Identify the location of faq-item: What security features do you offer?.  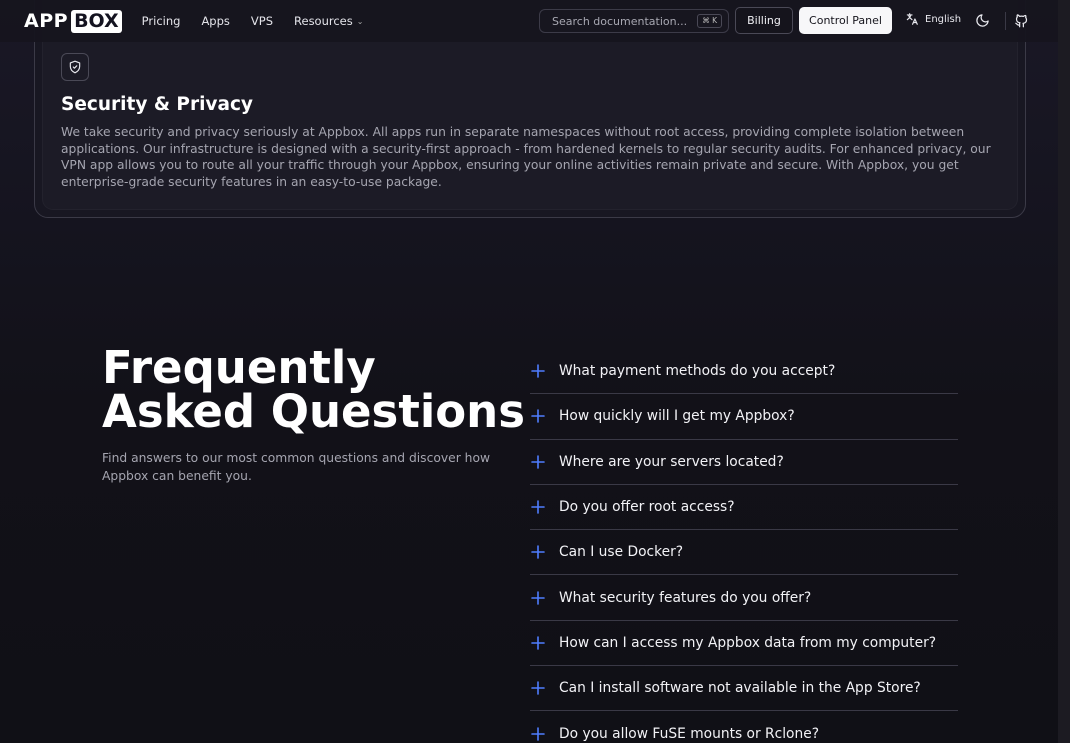
(744, 598).